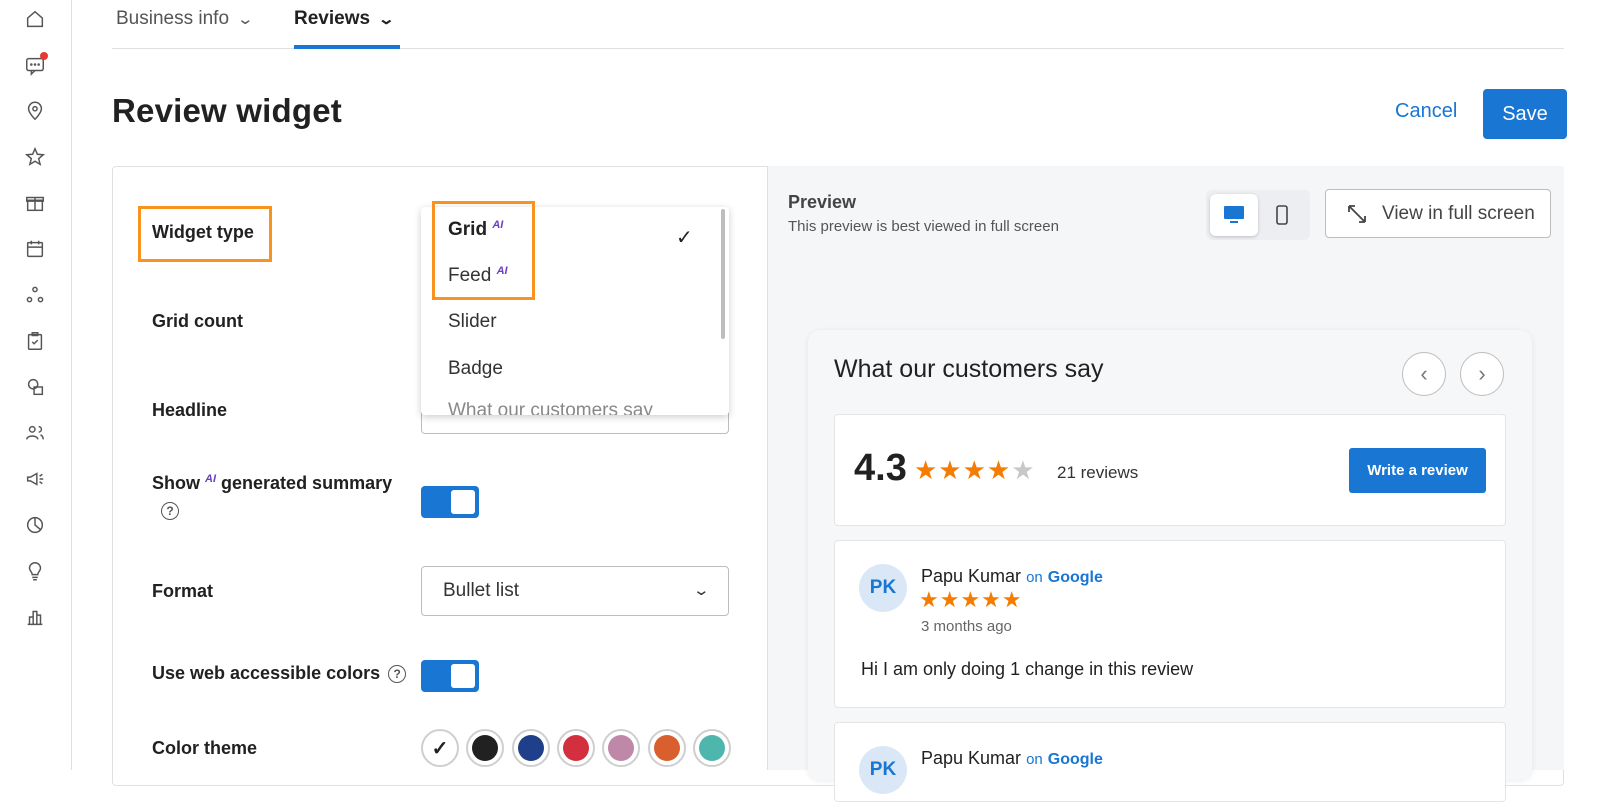  Describe the element at coordinates (205, 748) in the screenshot. I see `color-theme-label: Color theme` at that location.